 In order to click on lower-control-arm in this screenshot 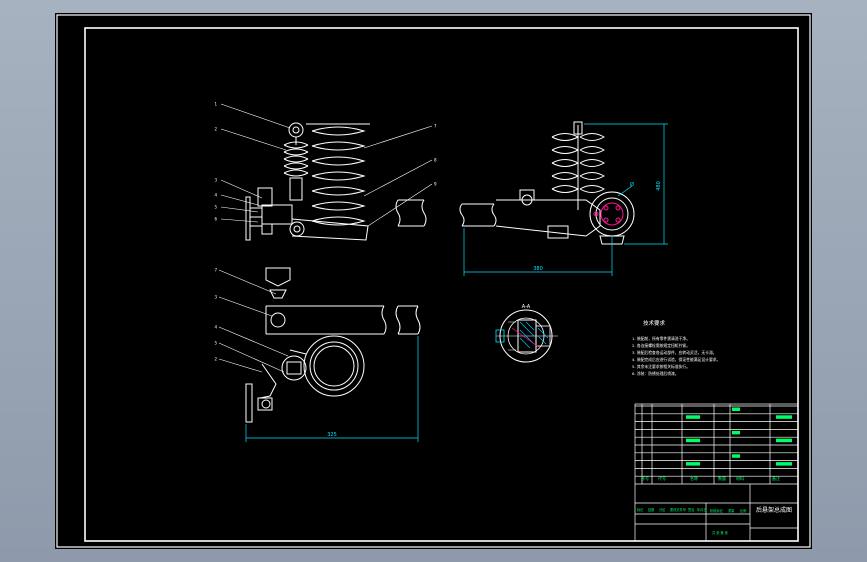, I will do `click(307, 214)`.